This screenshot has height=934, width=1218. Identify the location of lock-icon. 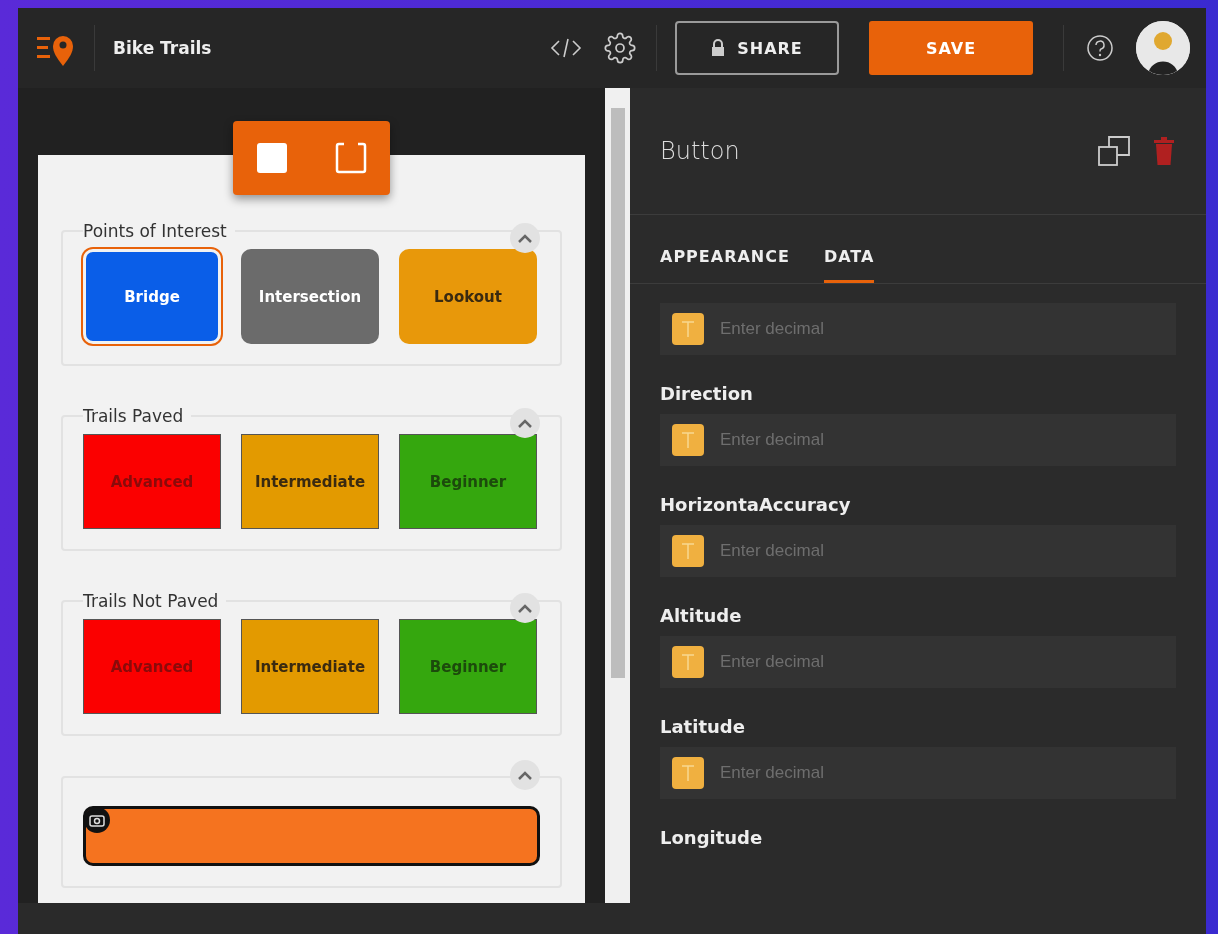
(718, 48).